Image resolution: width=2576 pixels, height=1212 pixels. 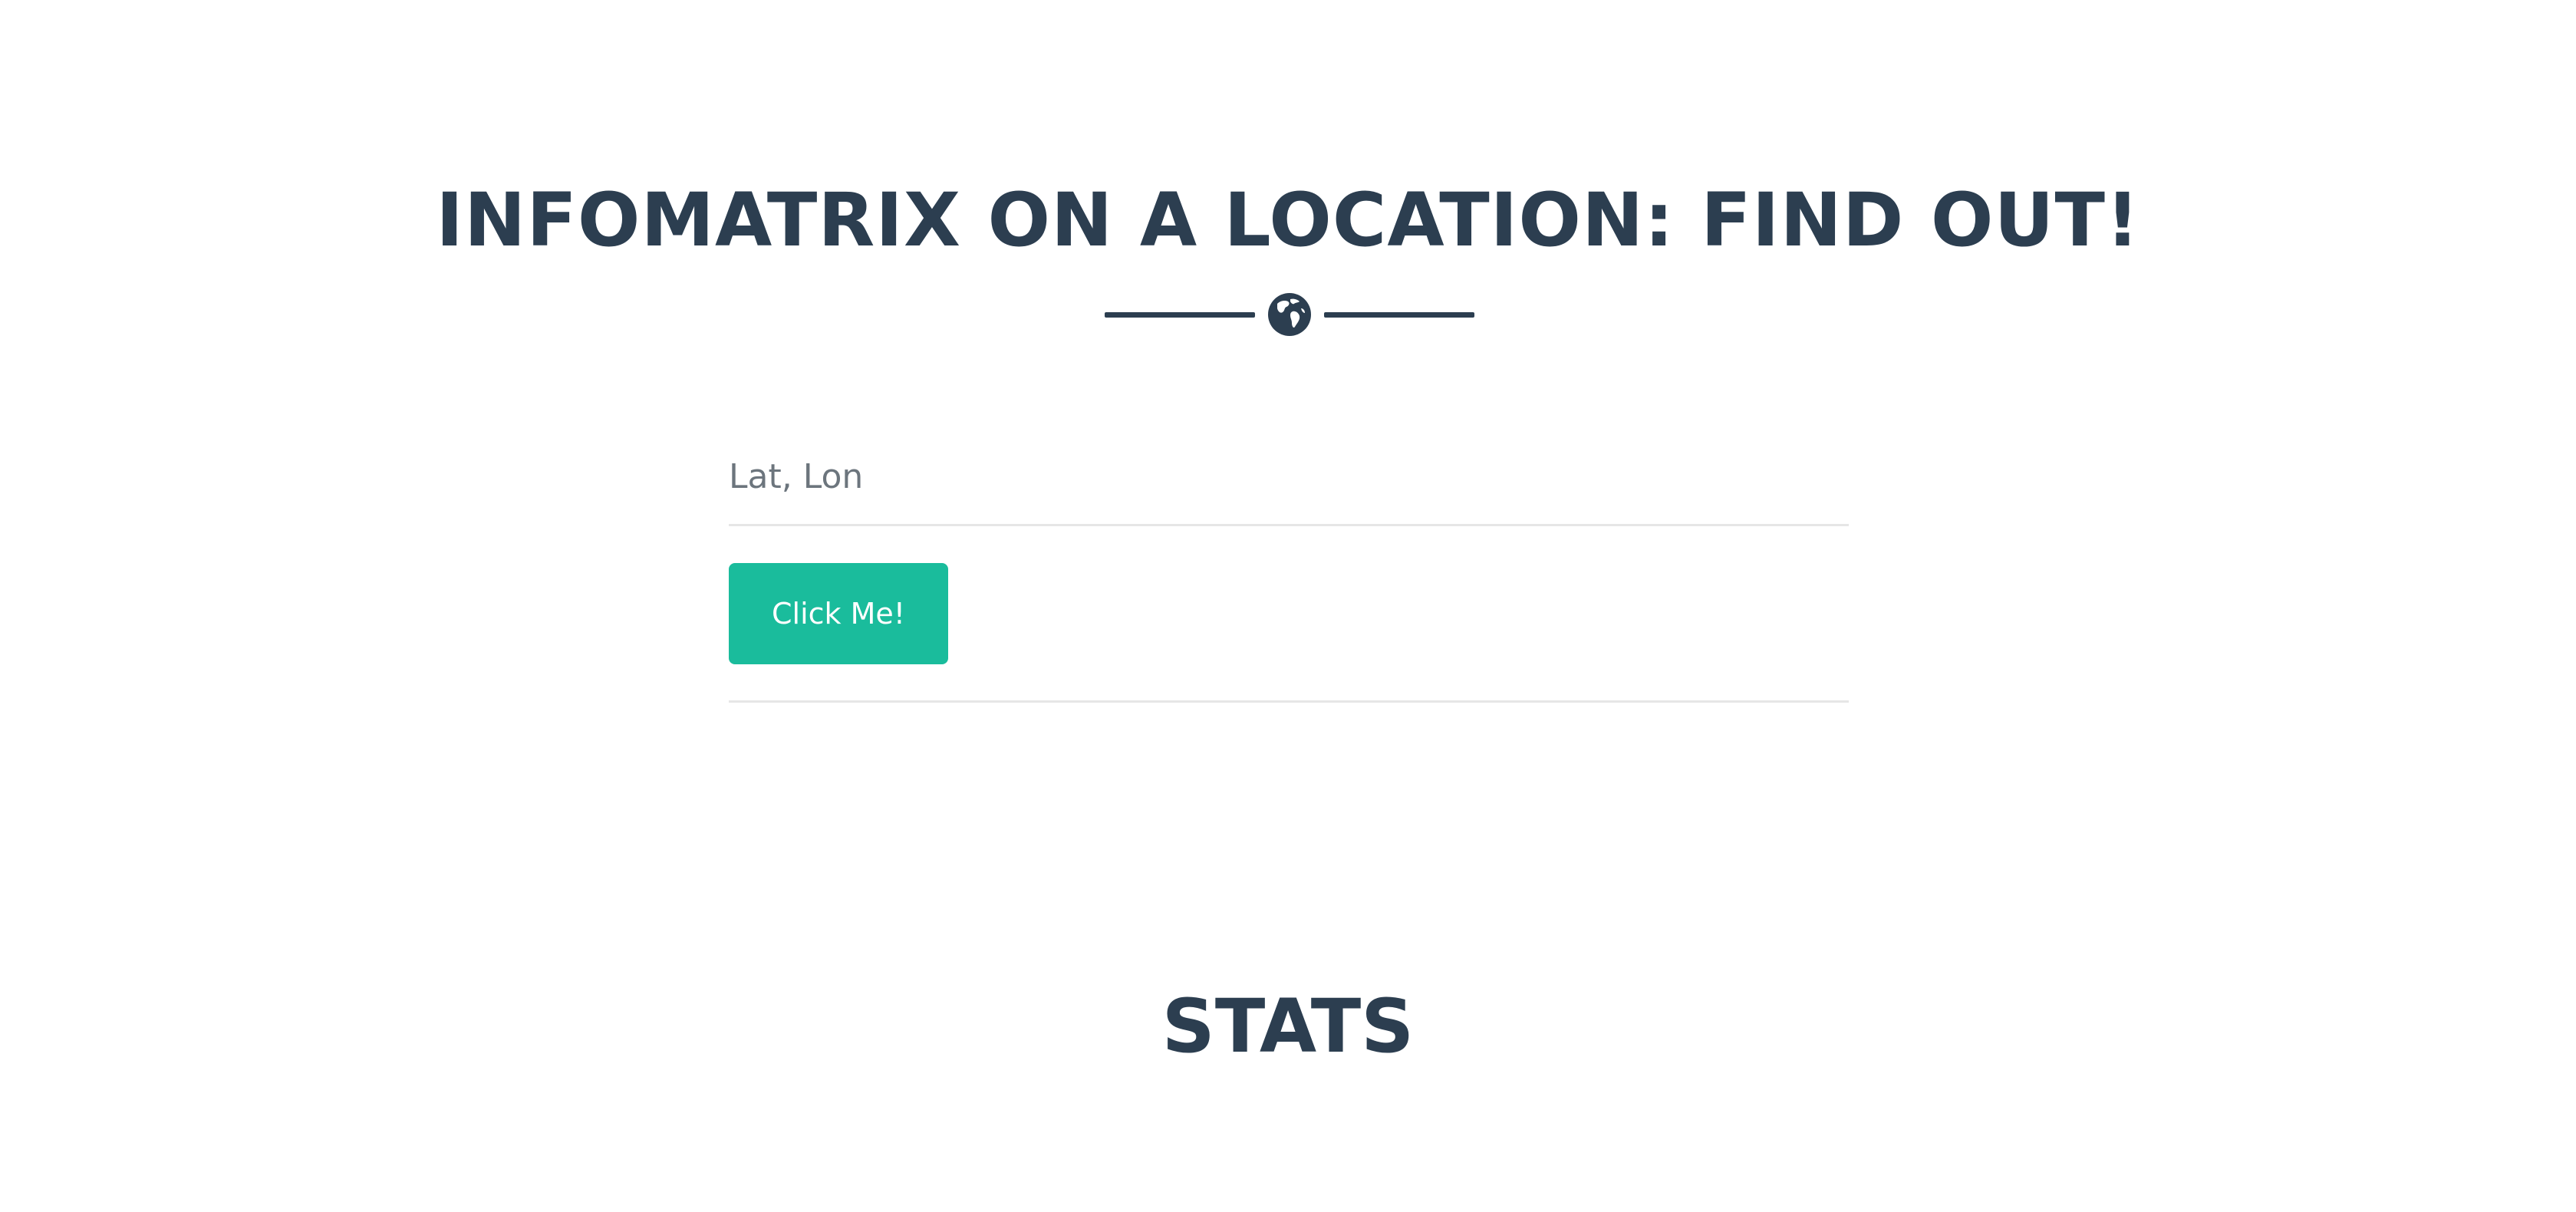 I want to click on location-form: Click Me!, so click(x=1289, y=566).